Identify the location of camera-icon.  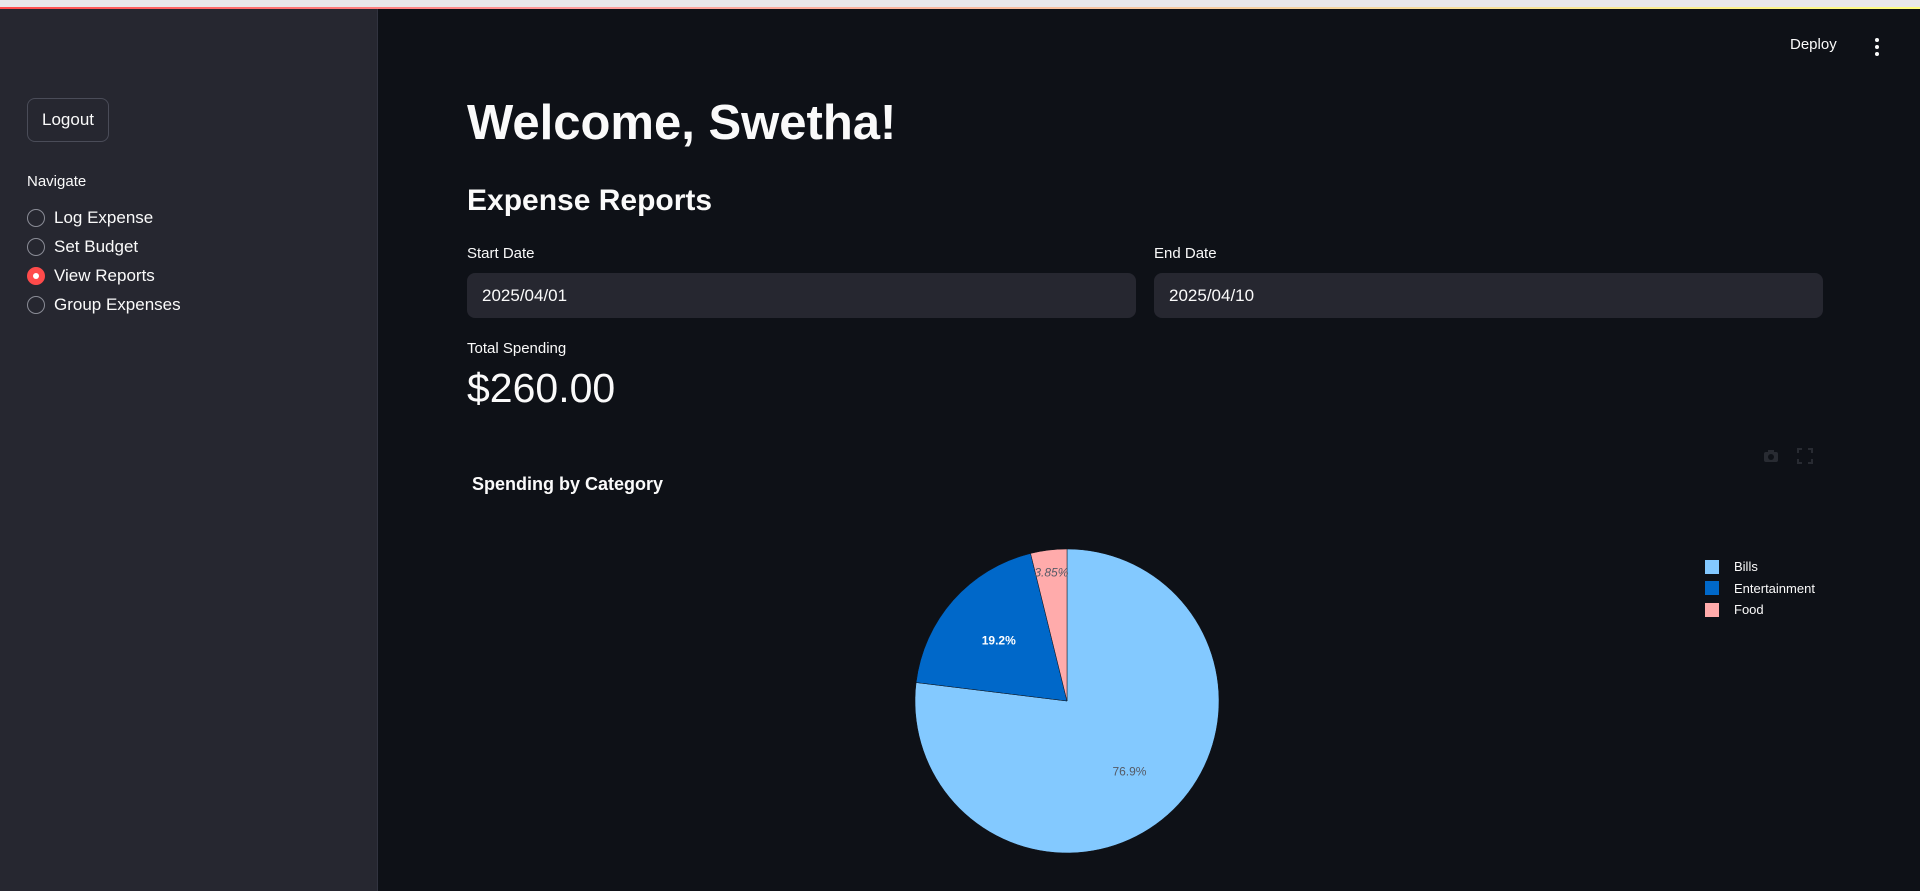
(1771, 456).